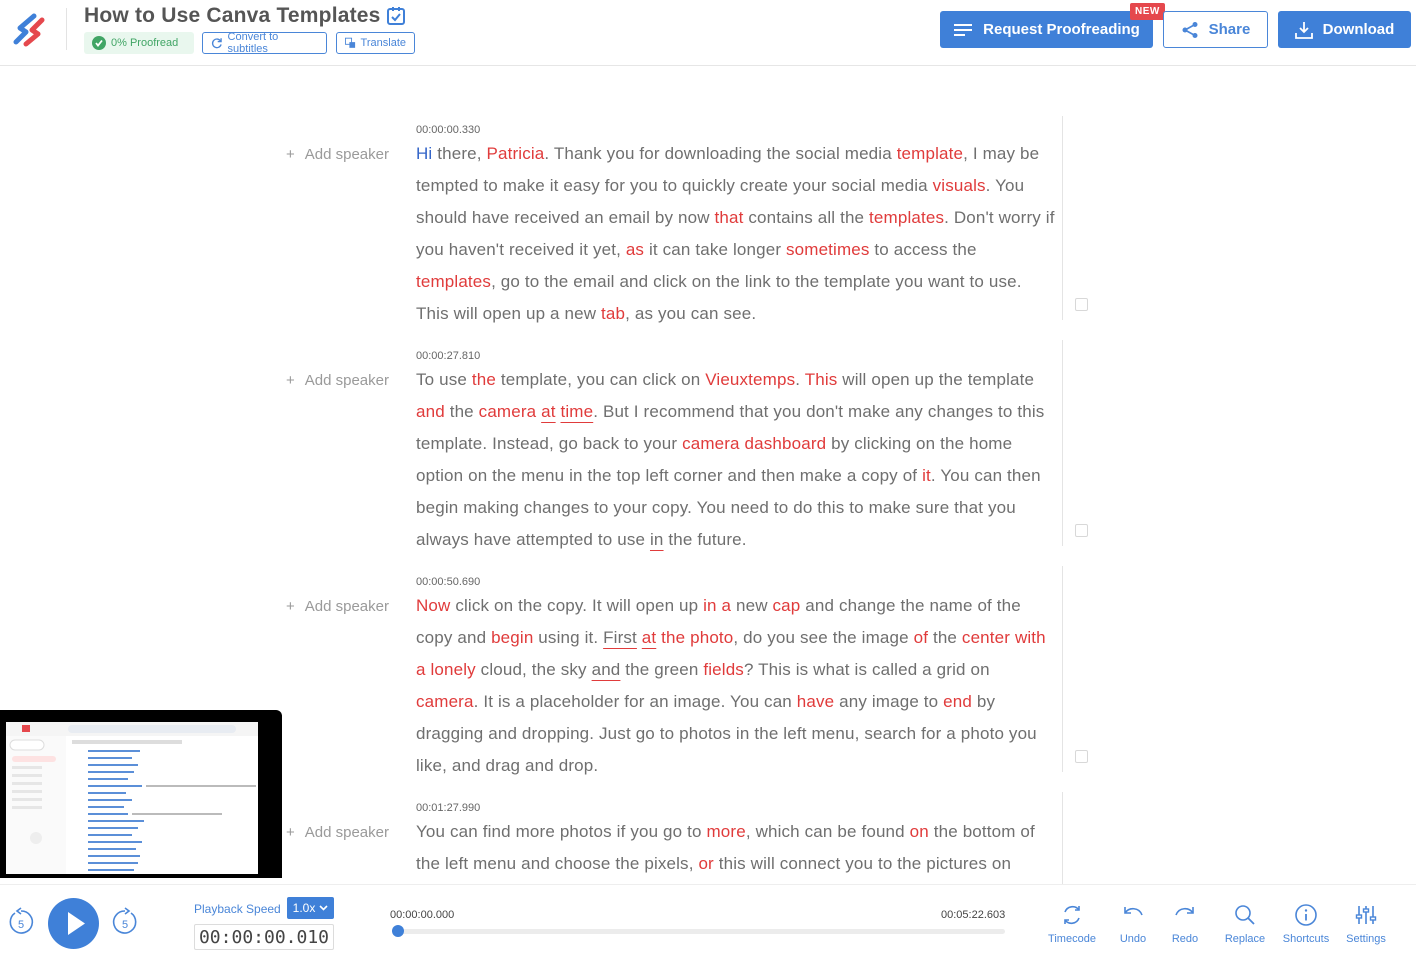 The image size is (1416, 959). I want to click on timeline-scrubber-handle, so click(398, 931).